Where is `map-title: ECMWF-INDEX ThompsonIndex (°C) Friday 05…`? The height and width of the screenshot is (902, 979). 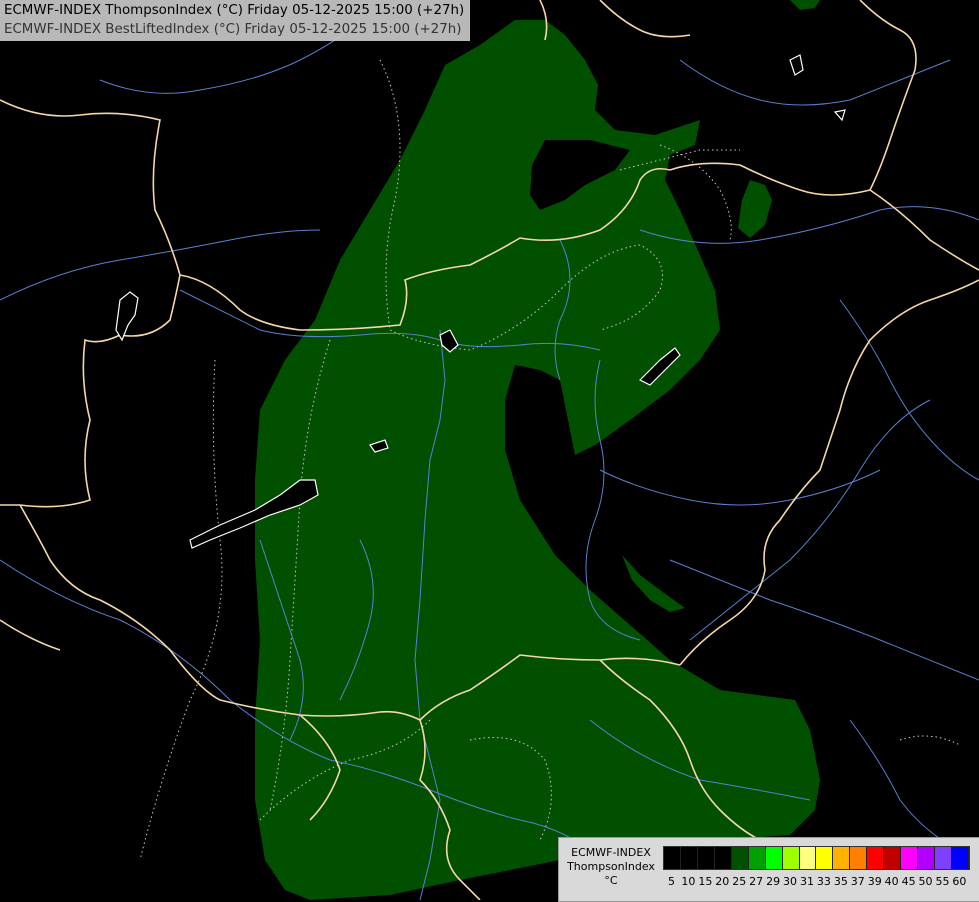
map-title: ECMWF-INDEX ThompsonIndex (°C) Friday 05… is located at coordinates (235, 20).